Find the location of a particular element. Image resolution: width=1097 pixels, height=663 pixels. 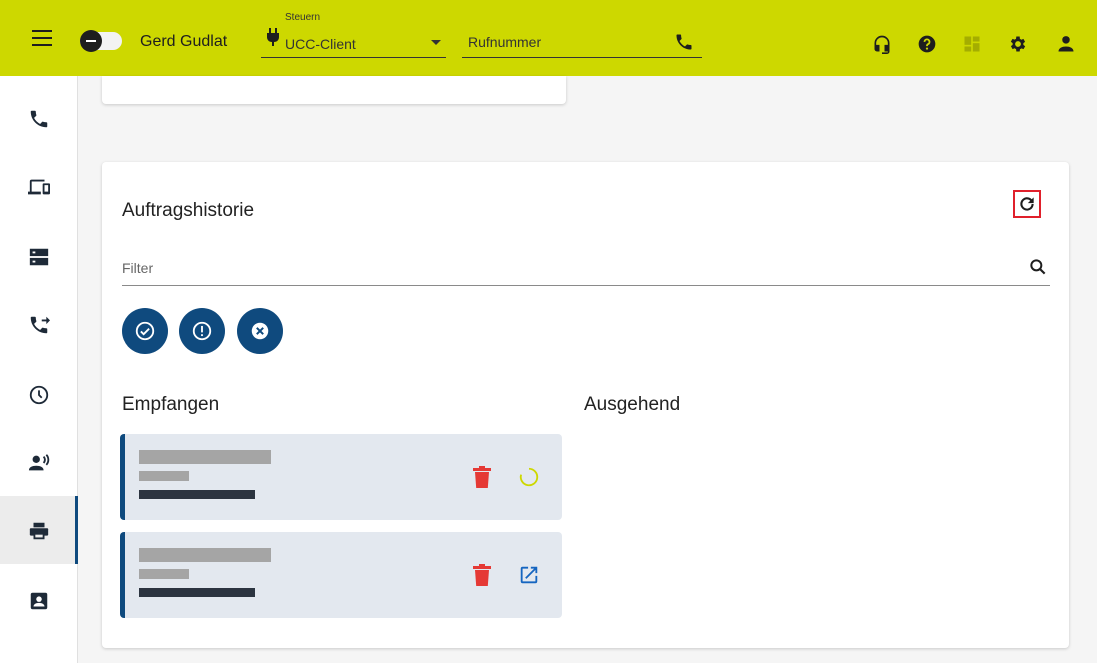

filter-warning-button is located at coordinates (202, 331).